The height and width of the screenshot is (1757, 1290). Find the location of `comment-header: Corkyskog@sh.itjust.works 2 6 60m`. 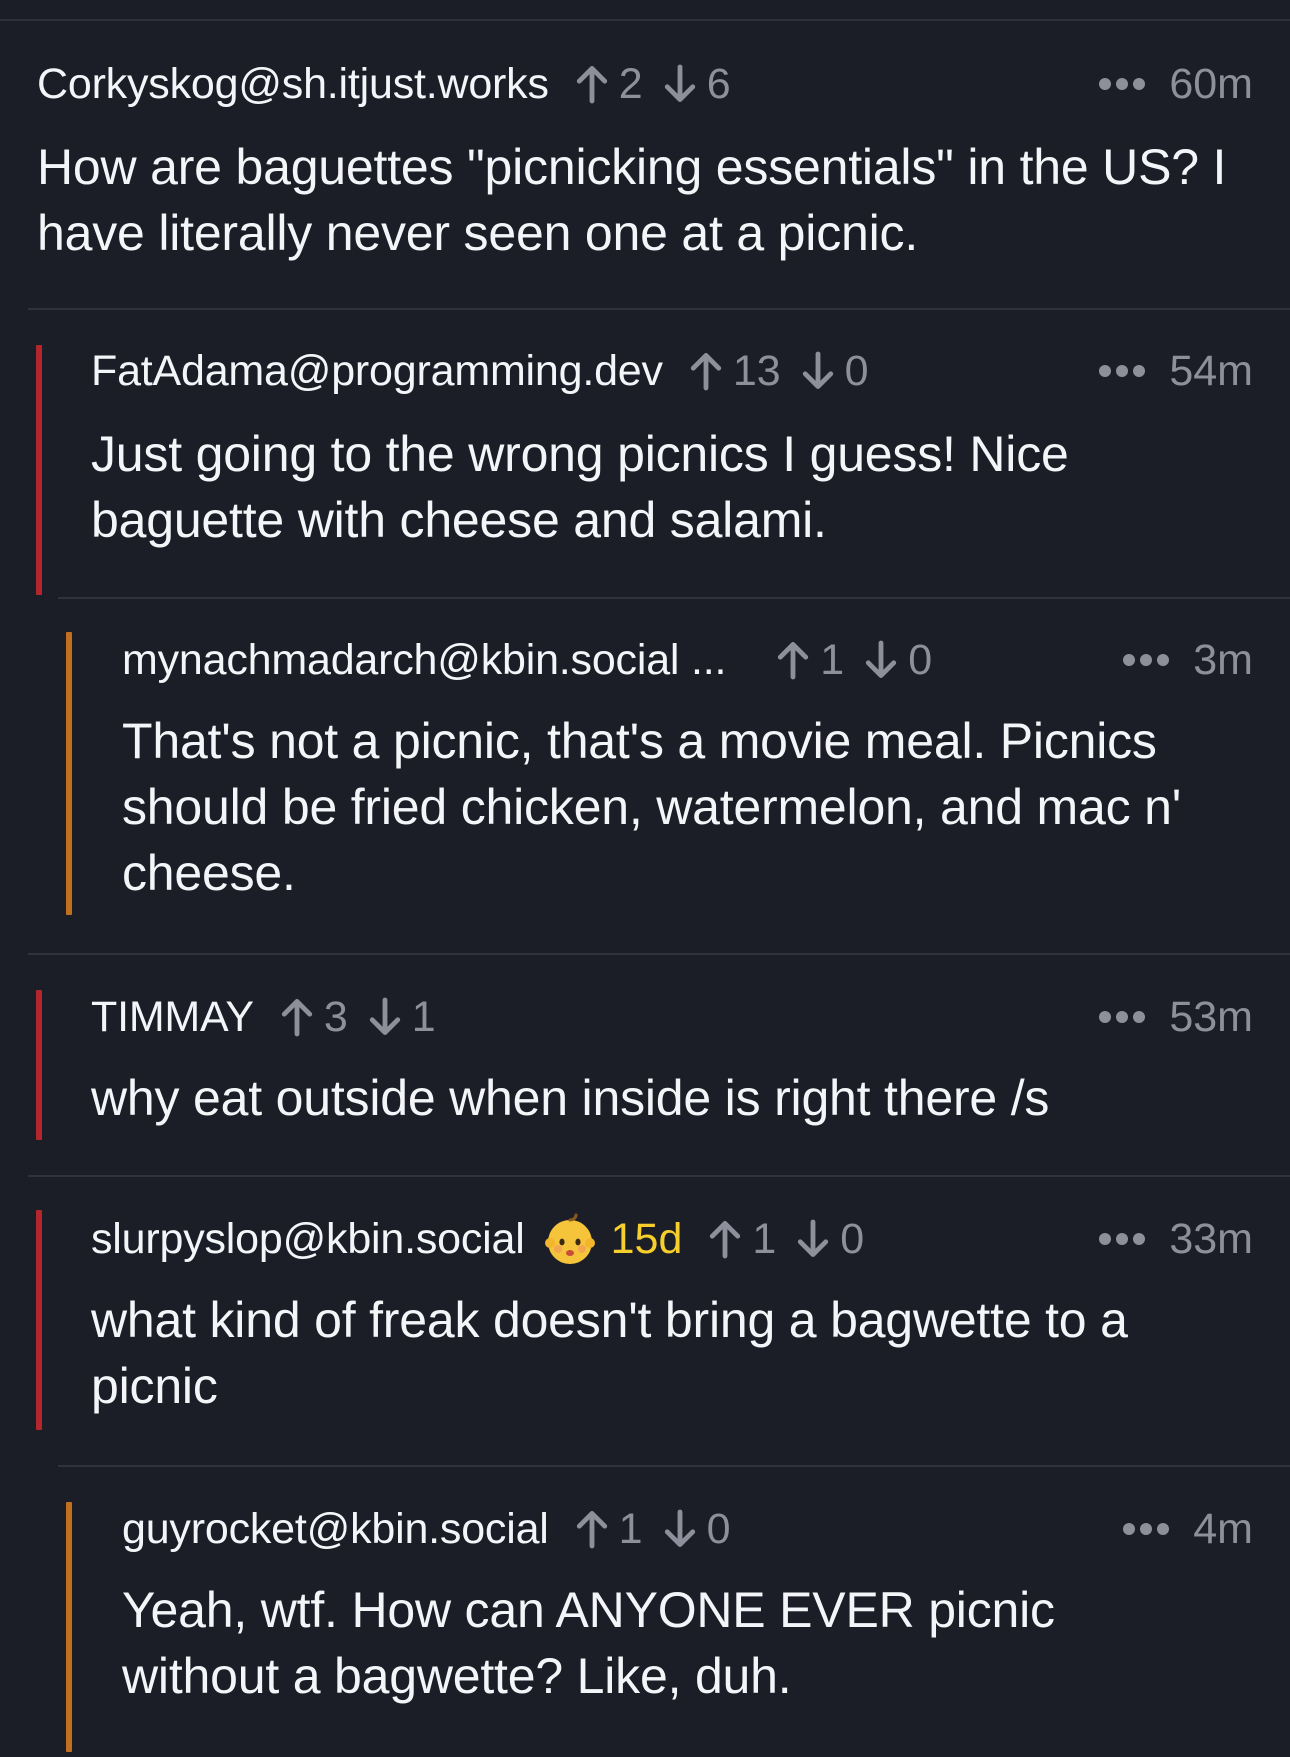

comment-header: Corkyskog@sh.itjust.works 2 6 60m is located at coordinates (663, 84).